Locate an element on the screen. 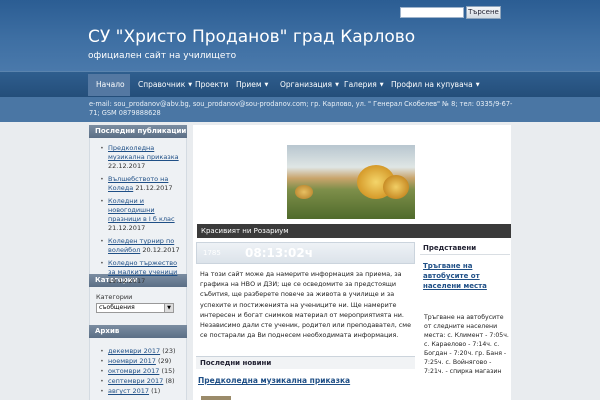 Image resolution: width=600 pixels, height=400 pixels. archive-count: (23) is located at coordinates (169, 351).